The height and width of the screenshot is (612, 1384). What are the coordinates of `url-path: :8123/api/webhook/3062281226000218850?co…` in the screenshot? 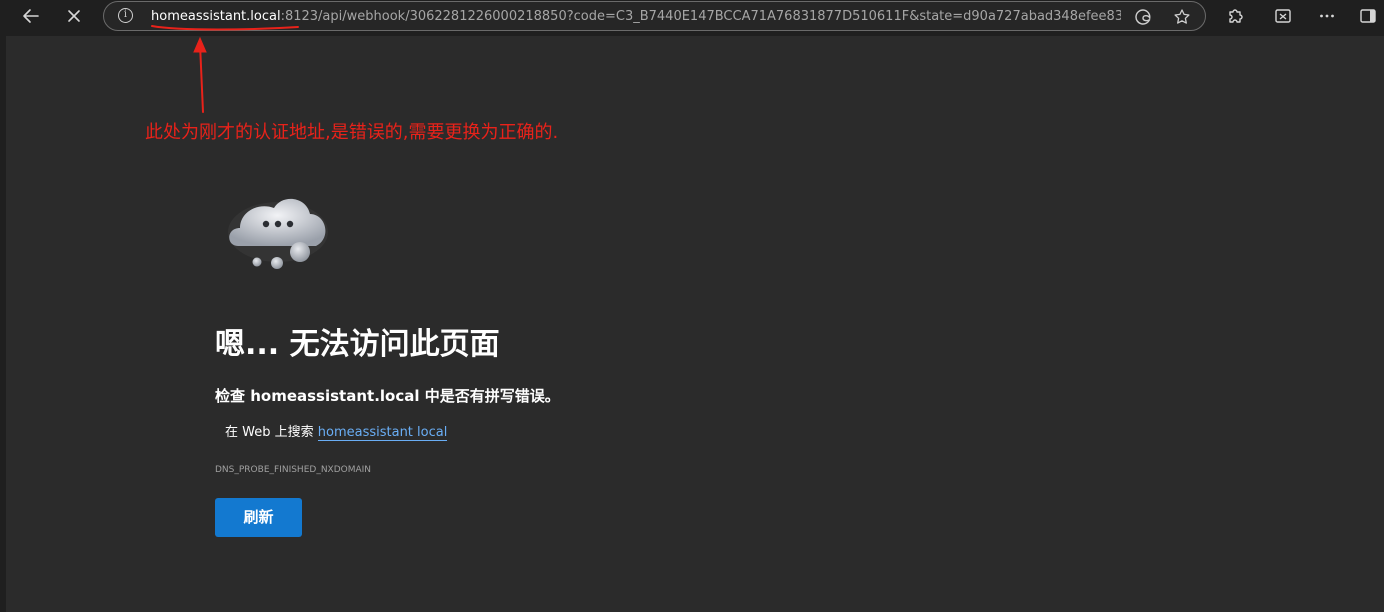 It's located at (700, 16).